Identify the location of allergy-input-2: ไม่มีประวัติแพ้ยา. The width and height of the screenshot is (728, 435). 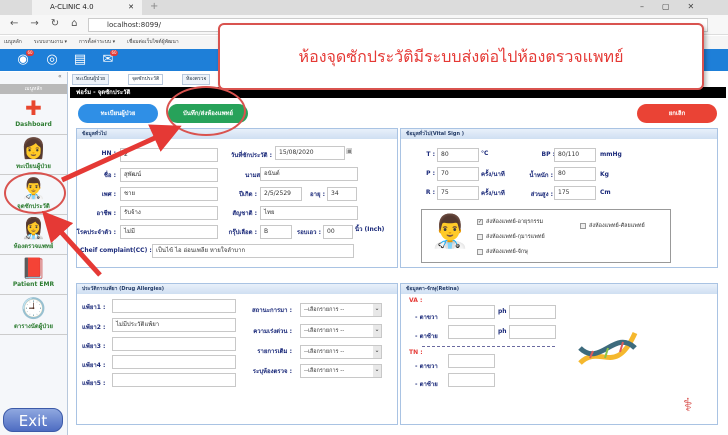
(174, 325).